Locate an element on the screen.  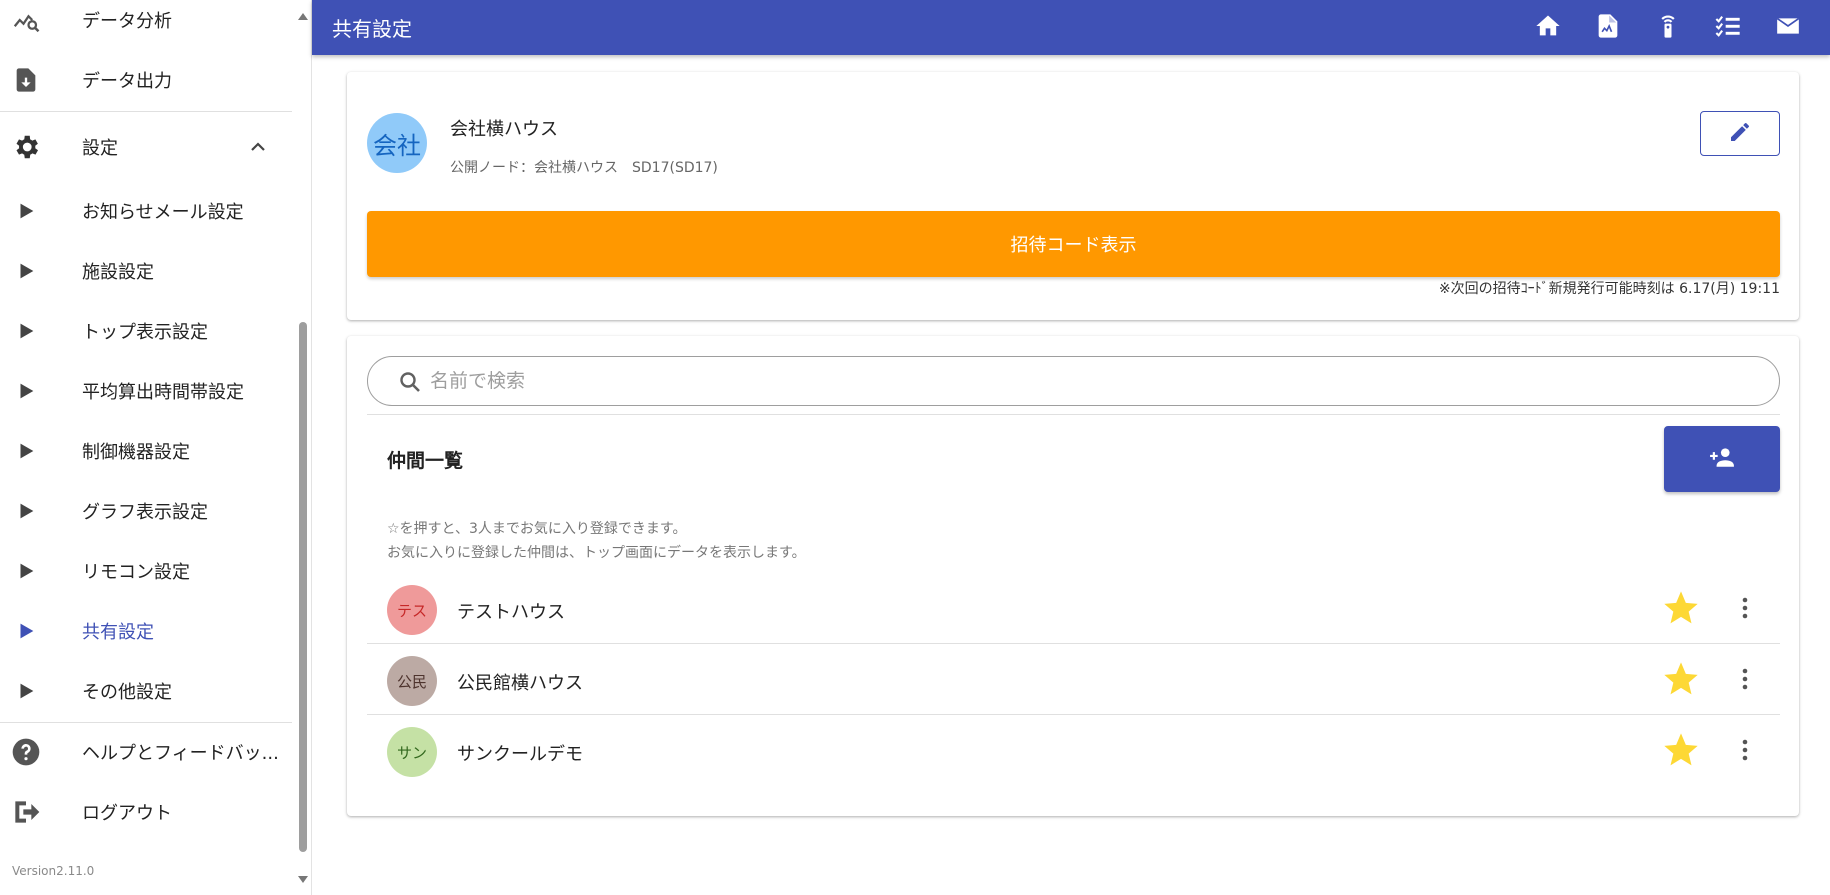
search-icon is located at coordinates (410, 384).